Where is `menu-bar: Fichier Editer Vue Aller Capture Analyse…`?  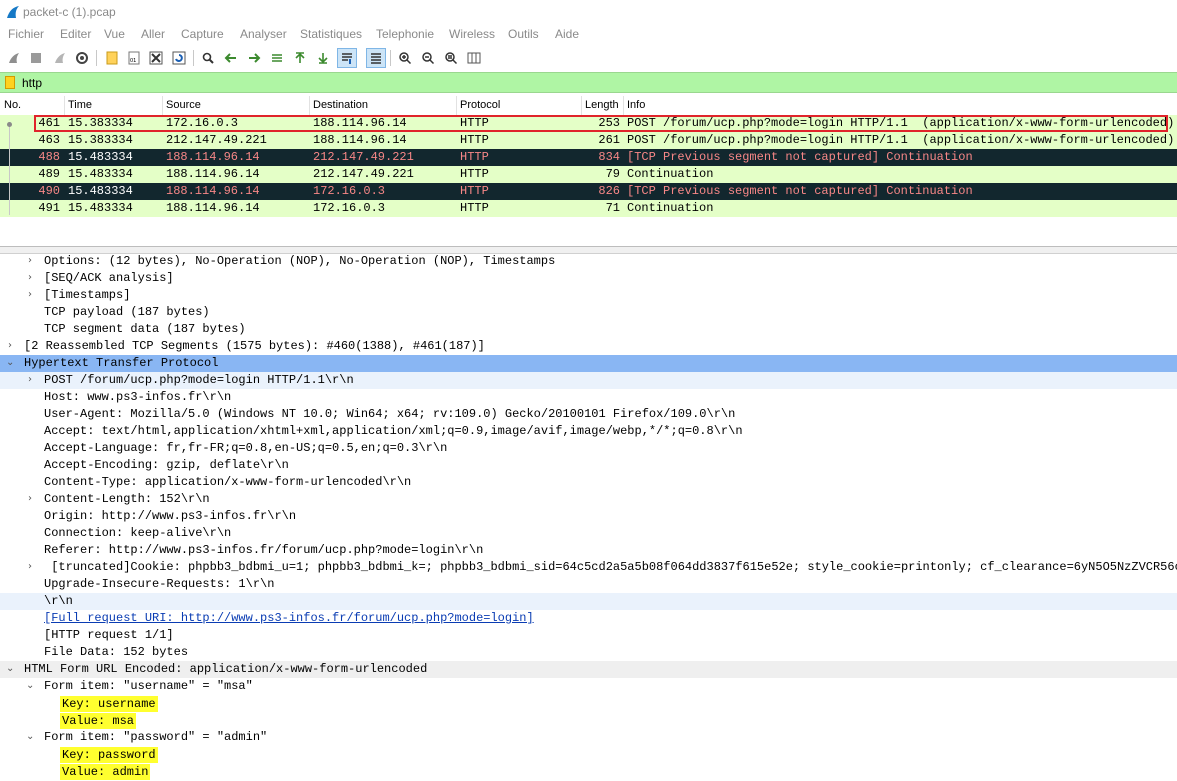 menu-bar: Fichier Editer Vue Aller Capture Analyse… is located at coordinates (588, 34).